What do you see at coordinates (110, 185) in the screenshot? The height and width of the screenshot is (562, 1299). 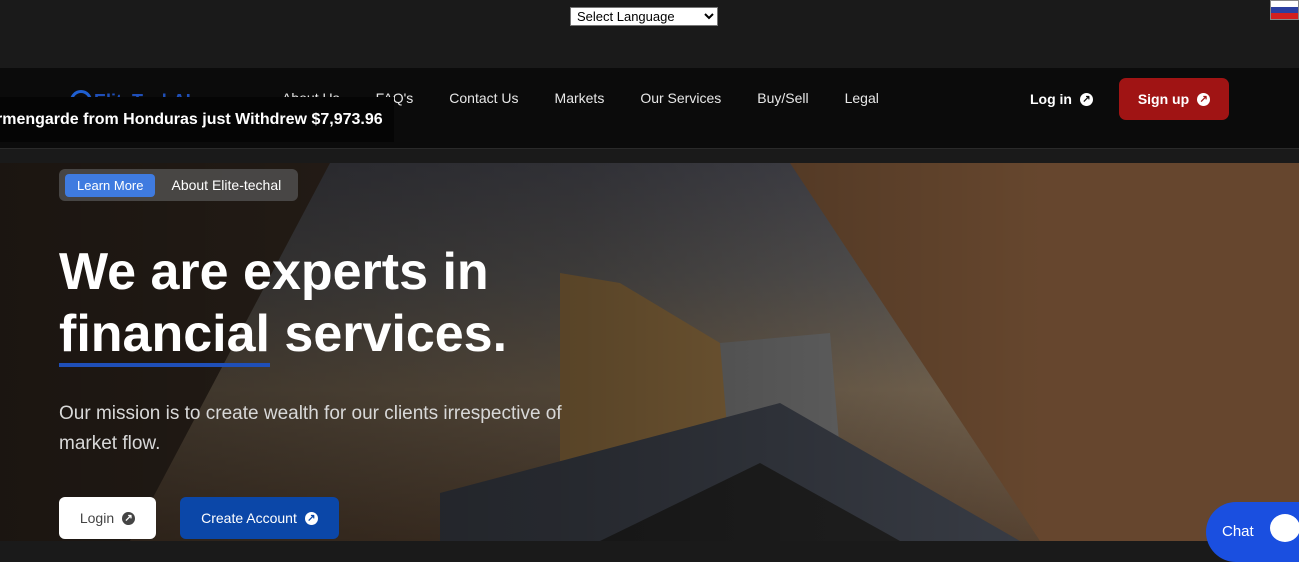 I see `learn-more-button: Learn More` at bounding box center [110, 185].